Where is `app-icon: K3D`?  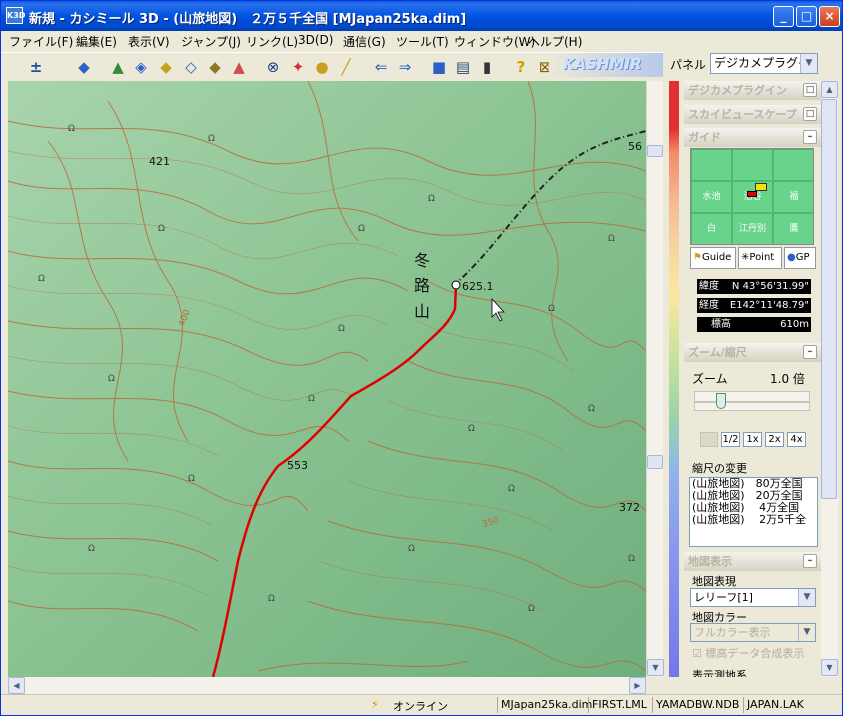 app-icon: K3D is located at coordinates (15, 15).